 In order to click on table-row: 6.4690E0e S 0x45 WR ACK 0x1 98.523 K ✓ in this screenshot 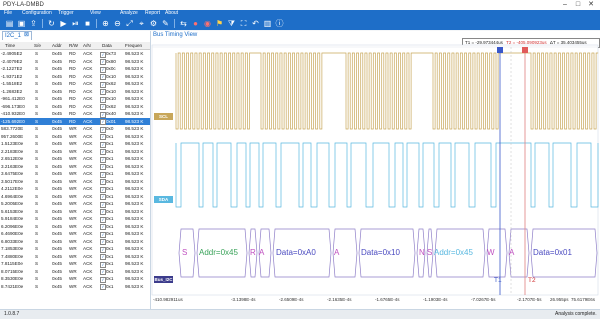, I will do `click(75, 234)`.